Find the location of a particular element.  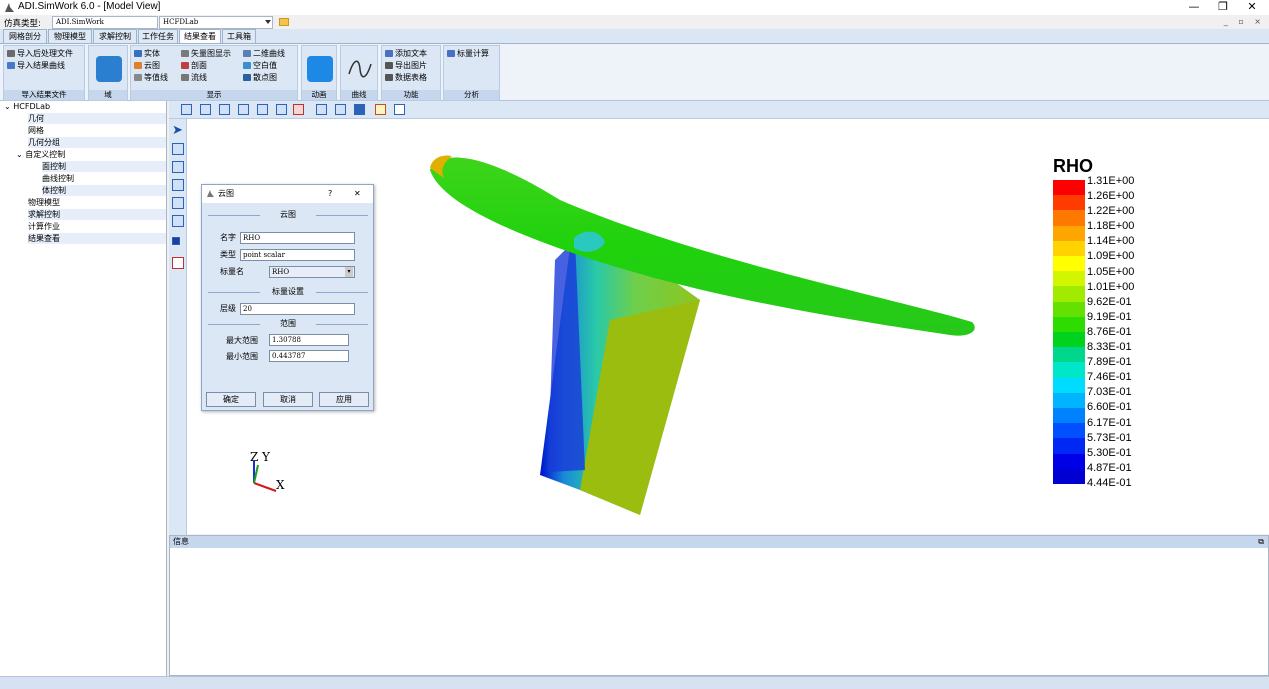

tab-solver: 求解控制 is located at coordinates (115, 36).